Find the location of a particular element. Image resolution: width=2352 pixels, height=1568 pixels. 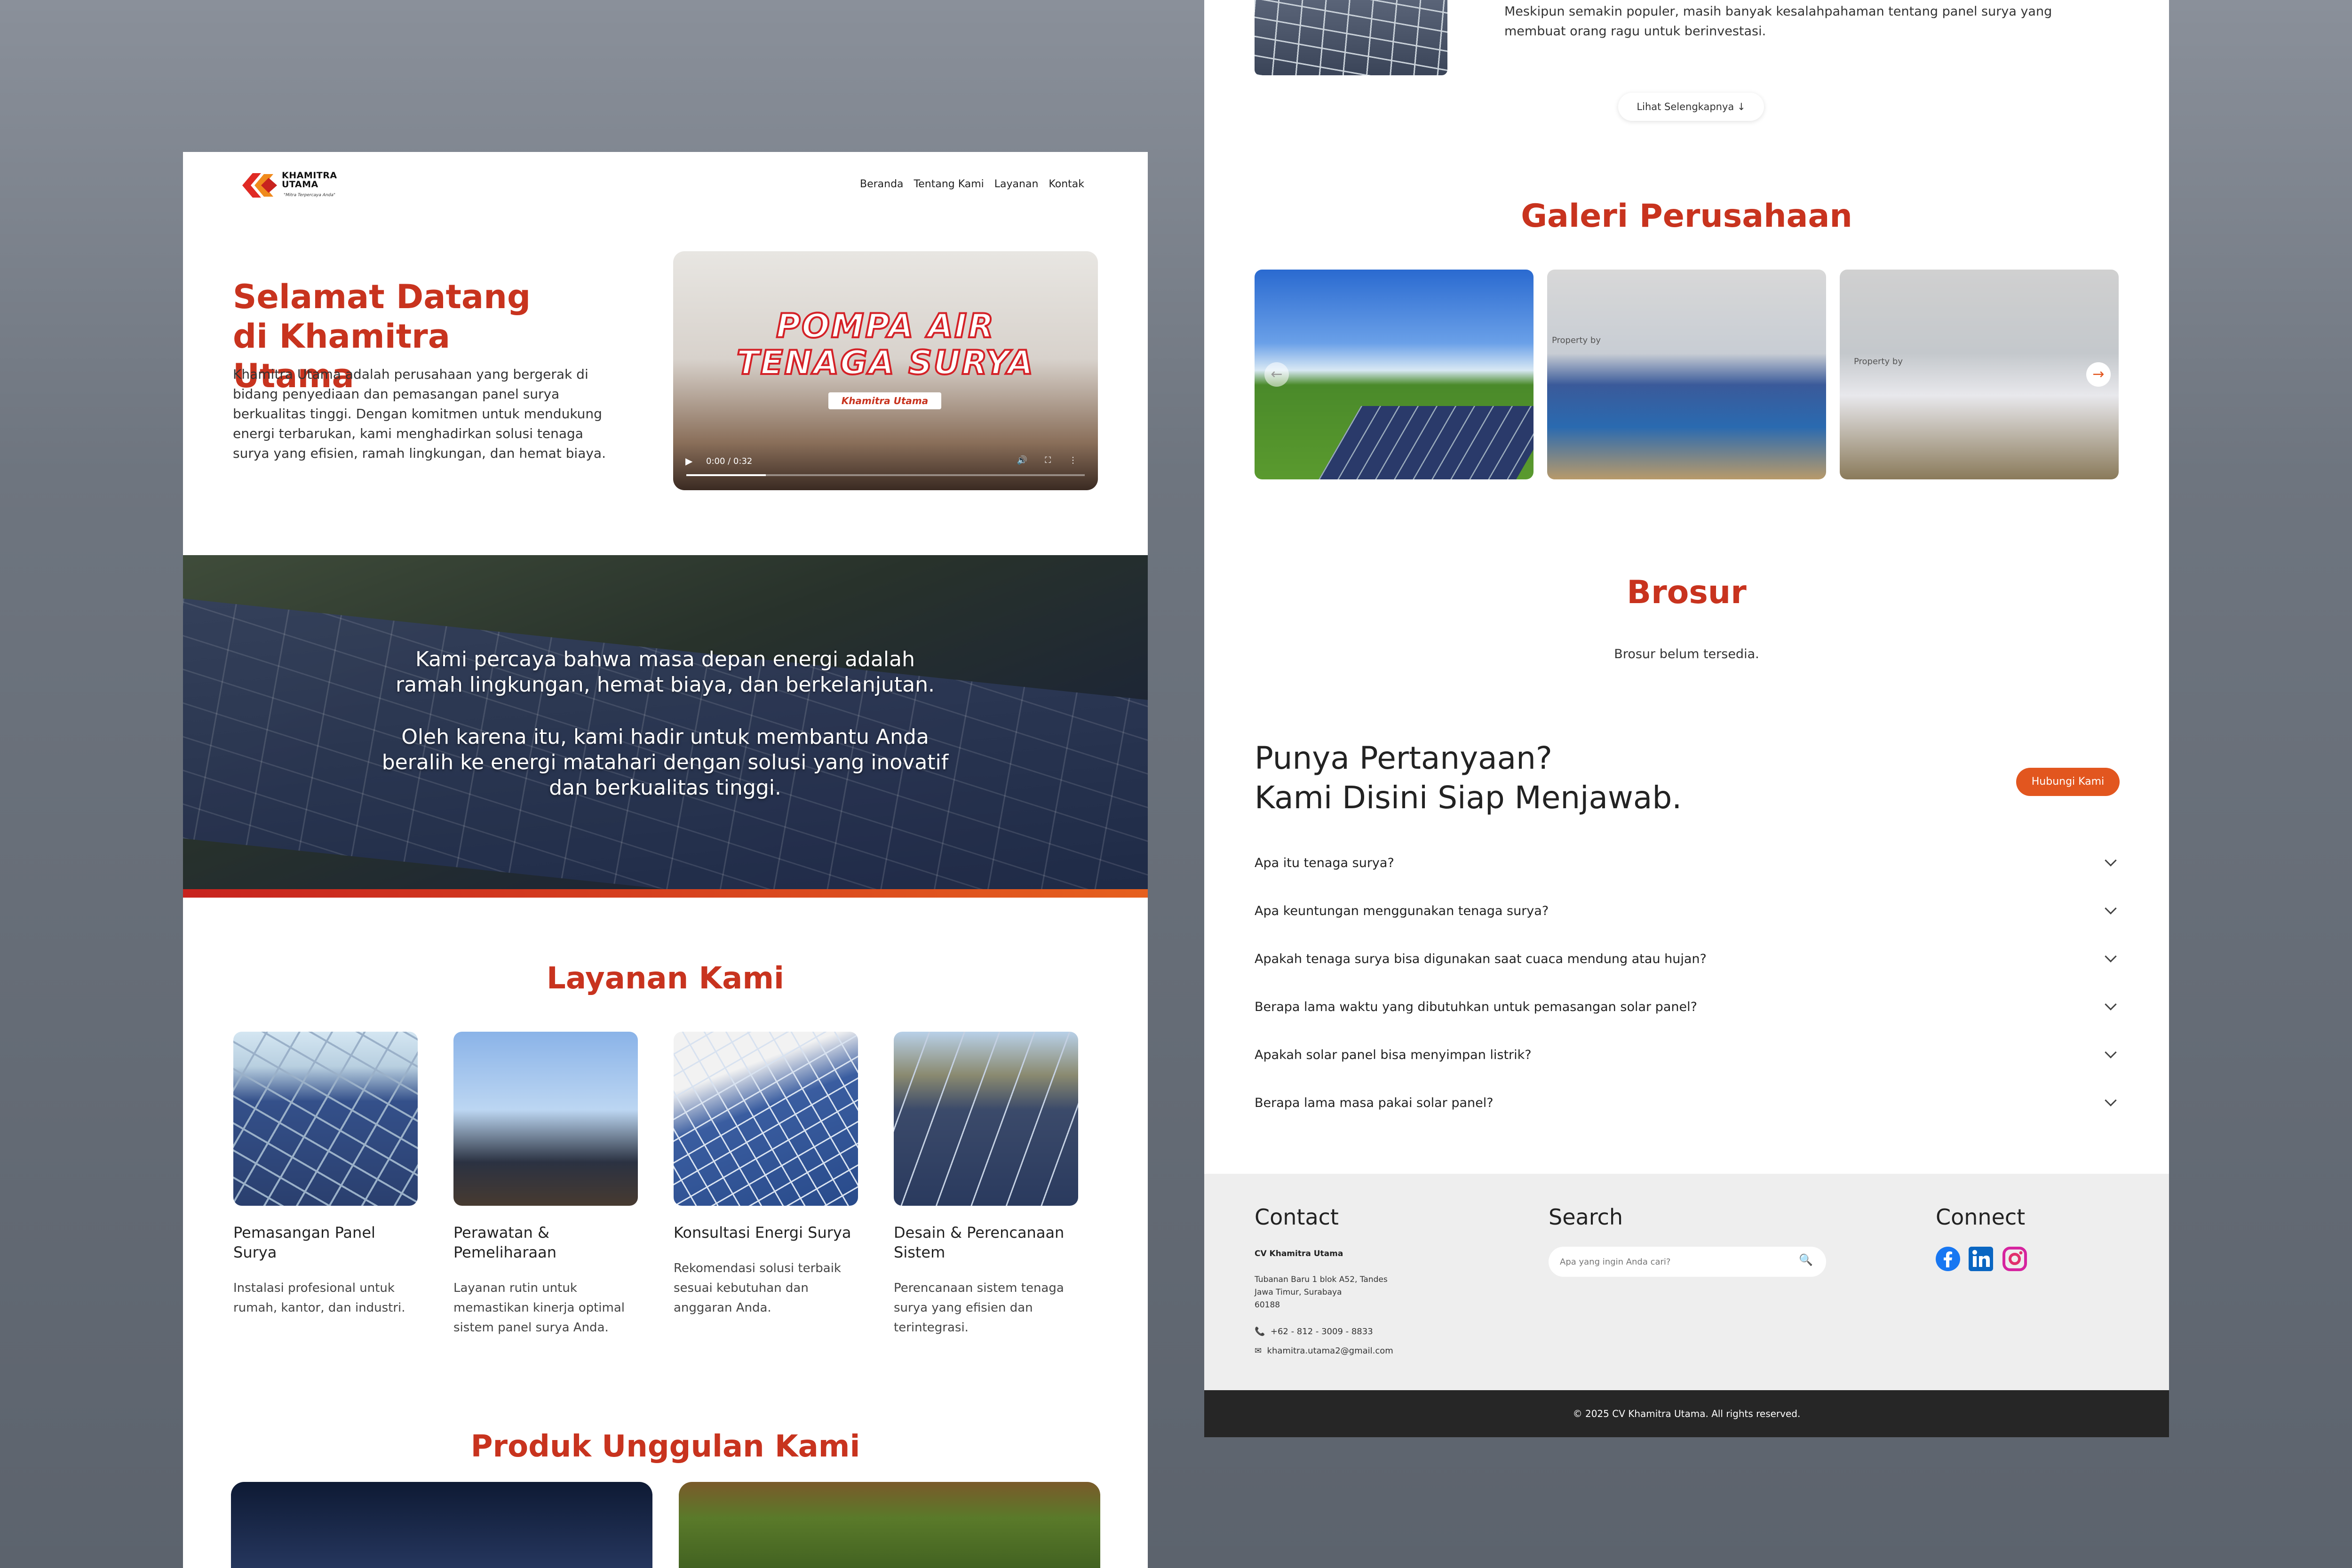

footer-search-box: 🔍 is located at coordinates (1687, 1262).